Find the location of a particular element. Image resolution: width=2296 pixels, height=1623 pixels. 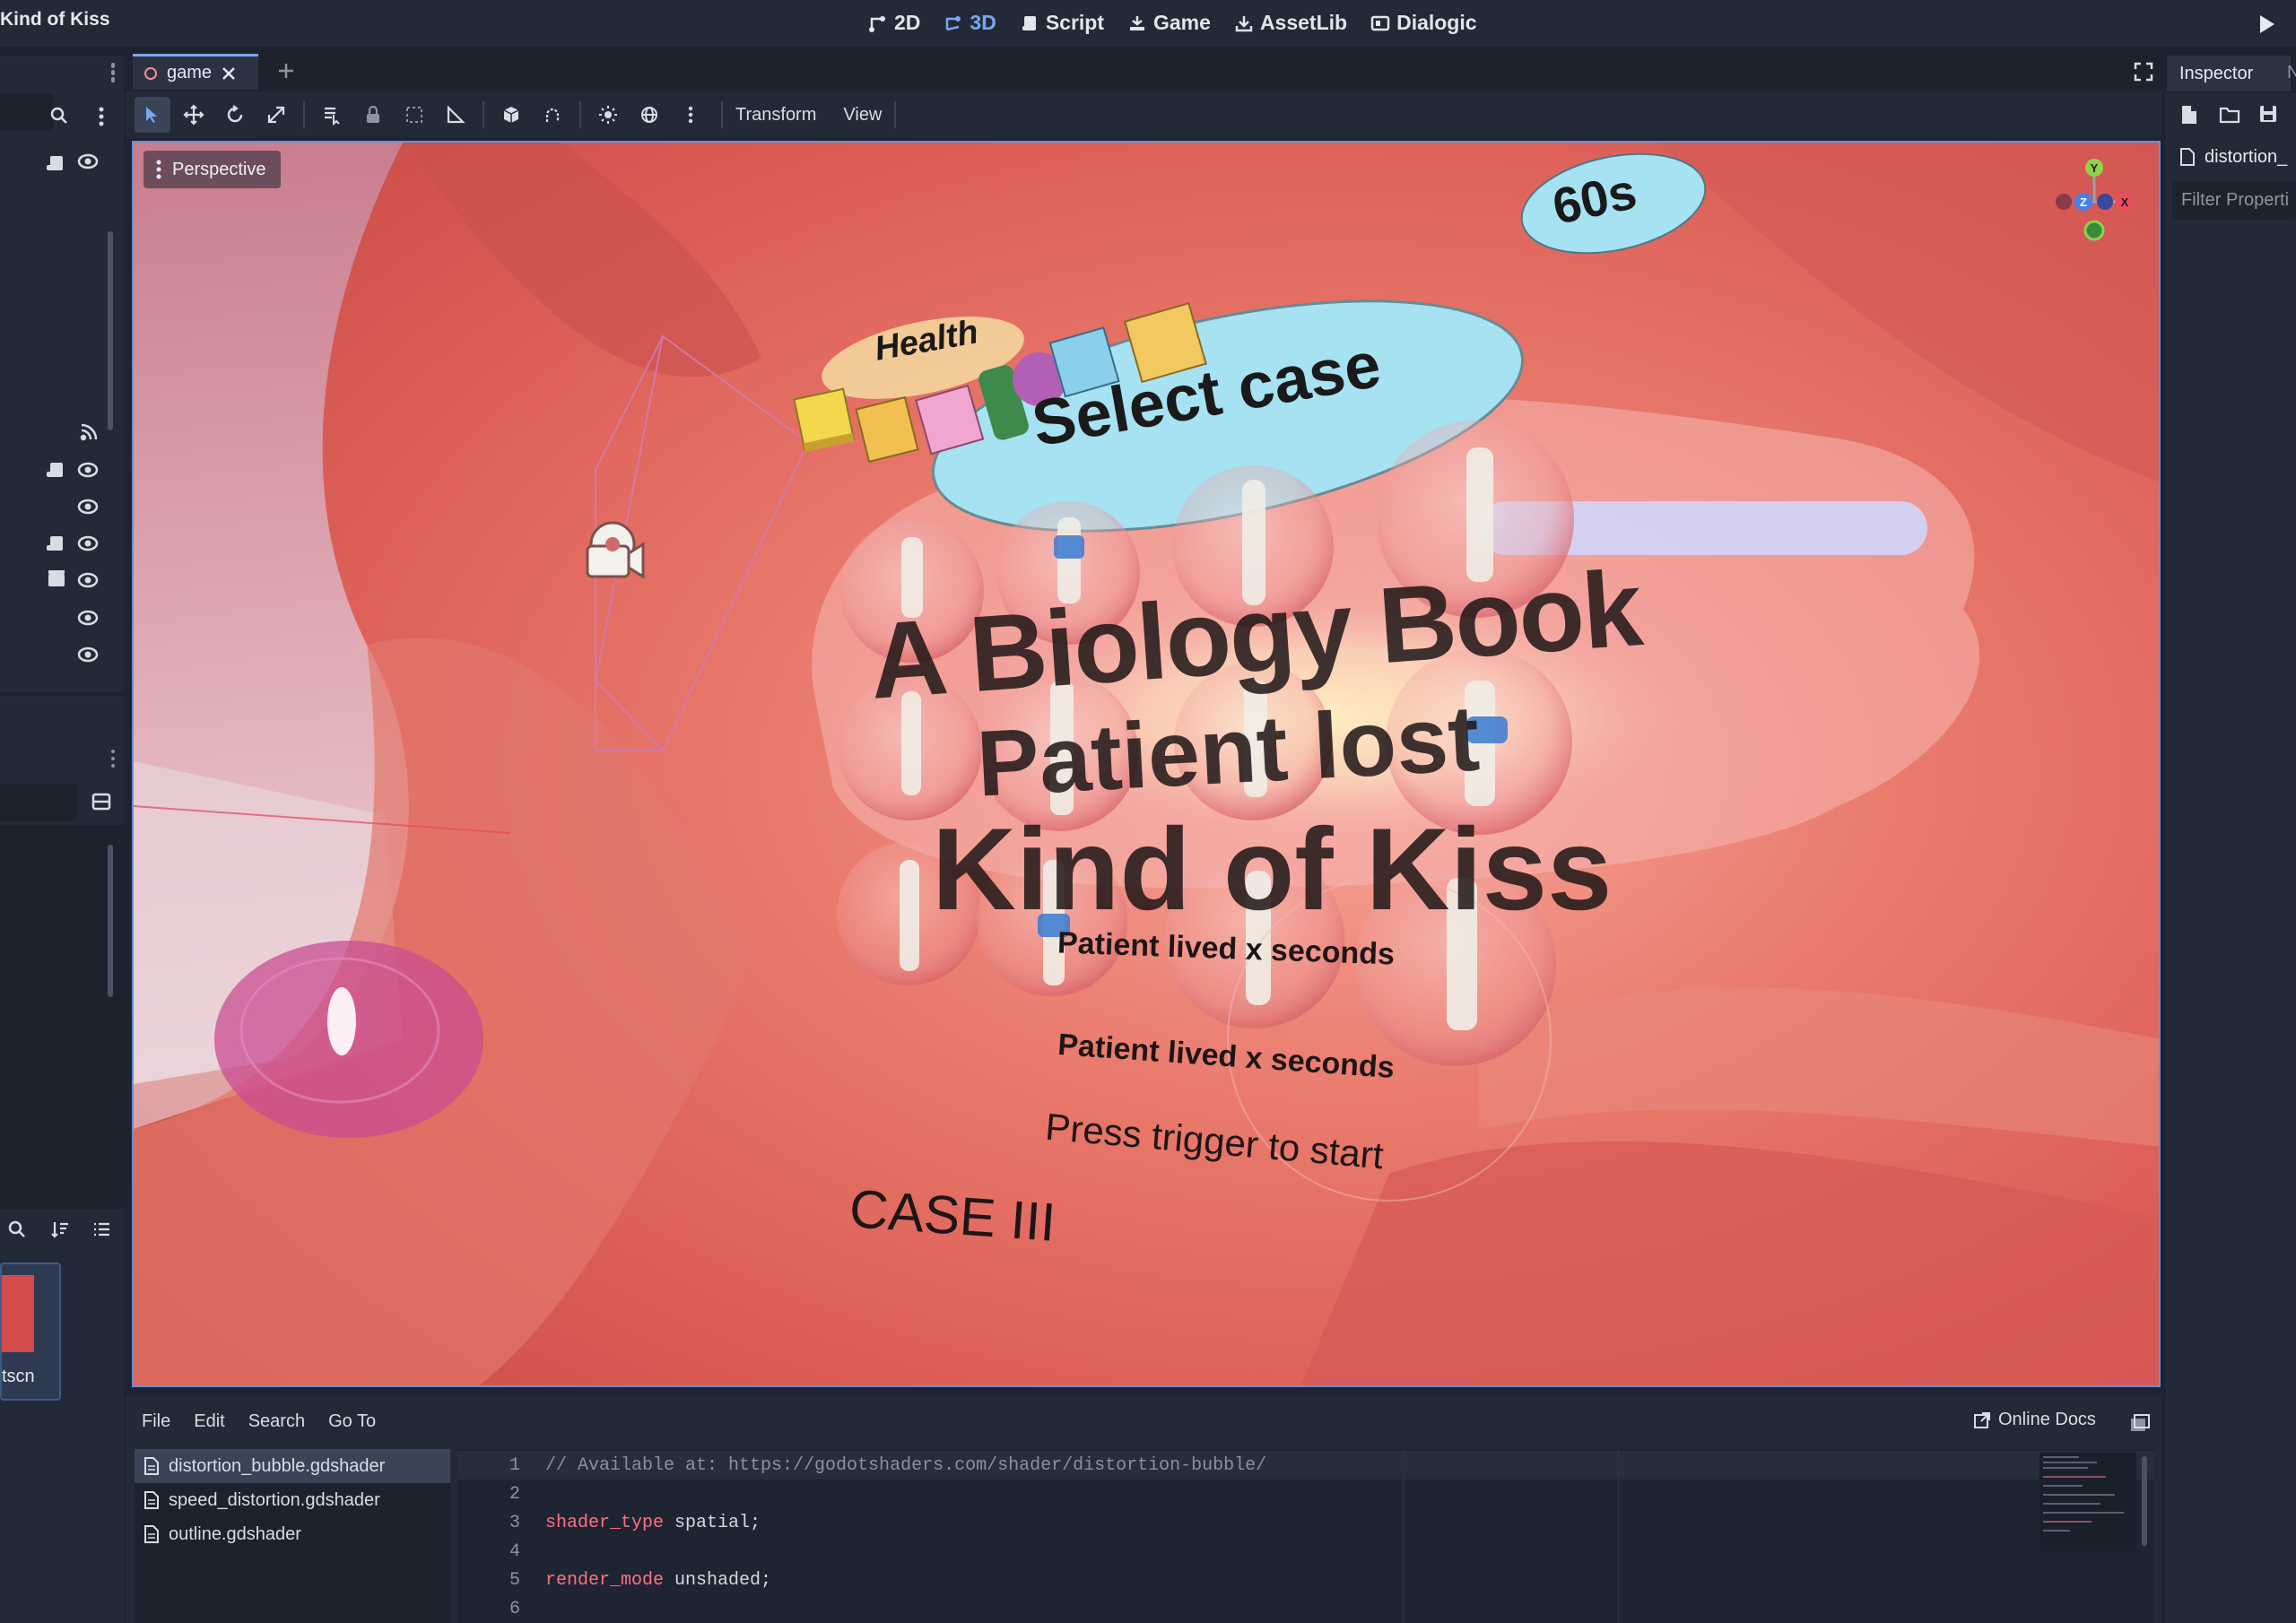

fullscreen-icon is located at coordinates (2143, 71).